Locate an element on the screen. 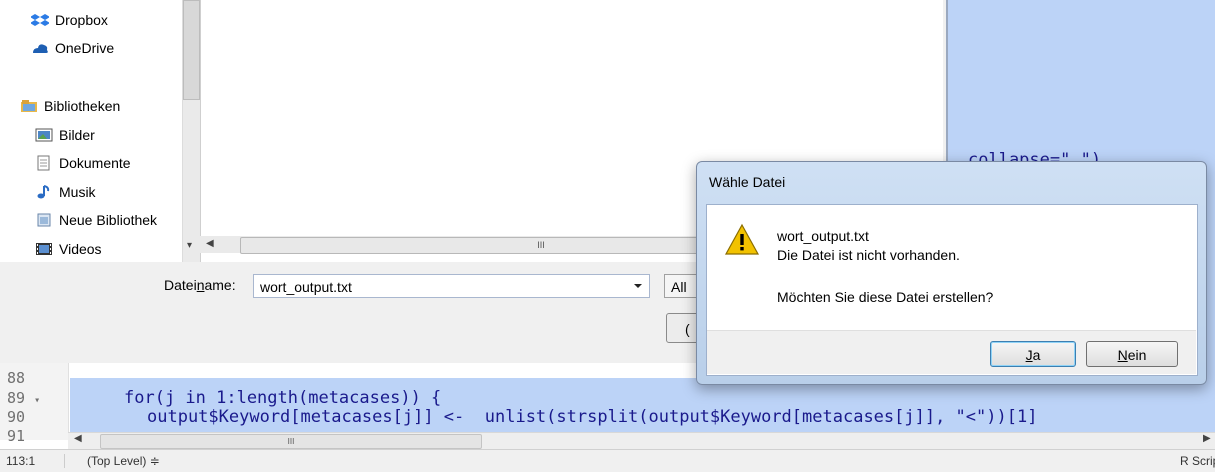 This screenshot has width=1215, height=472. libraries-icon is located at coordinates (29, 106).